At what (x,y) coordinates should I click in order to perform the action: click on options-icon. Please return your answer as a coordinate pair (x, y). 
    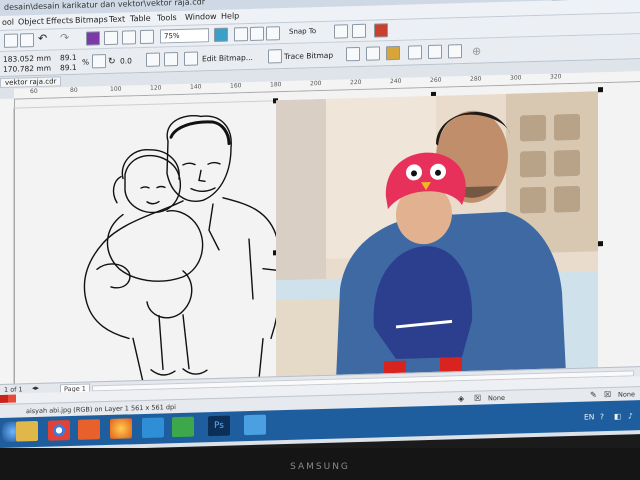
    Looking at the image, I should click on (341, 31).